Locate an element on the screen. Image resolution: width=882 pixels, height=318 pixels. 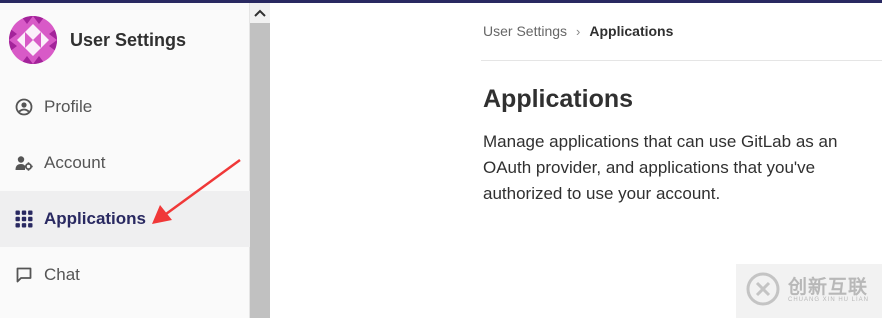
watermark-subtitle: CHUANG XIN HU LIAN is located at coordinates (829, 300).